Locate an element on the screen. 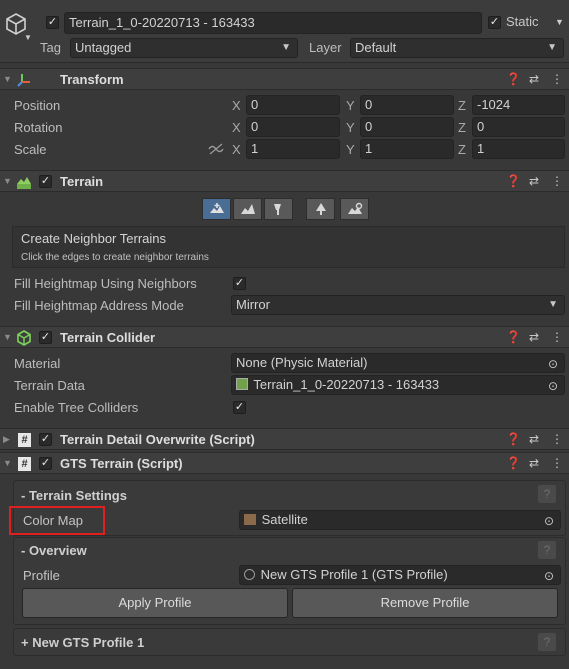 This screenshot has height=669, width=569. position-x-field: 0 is located at coordinates (293, 105).